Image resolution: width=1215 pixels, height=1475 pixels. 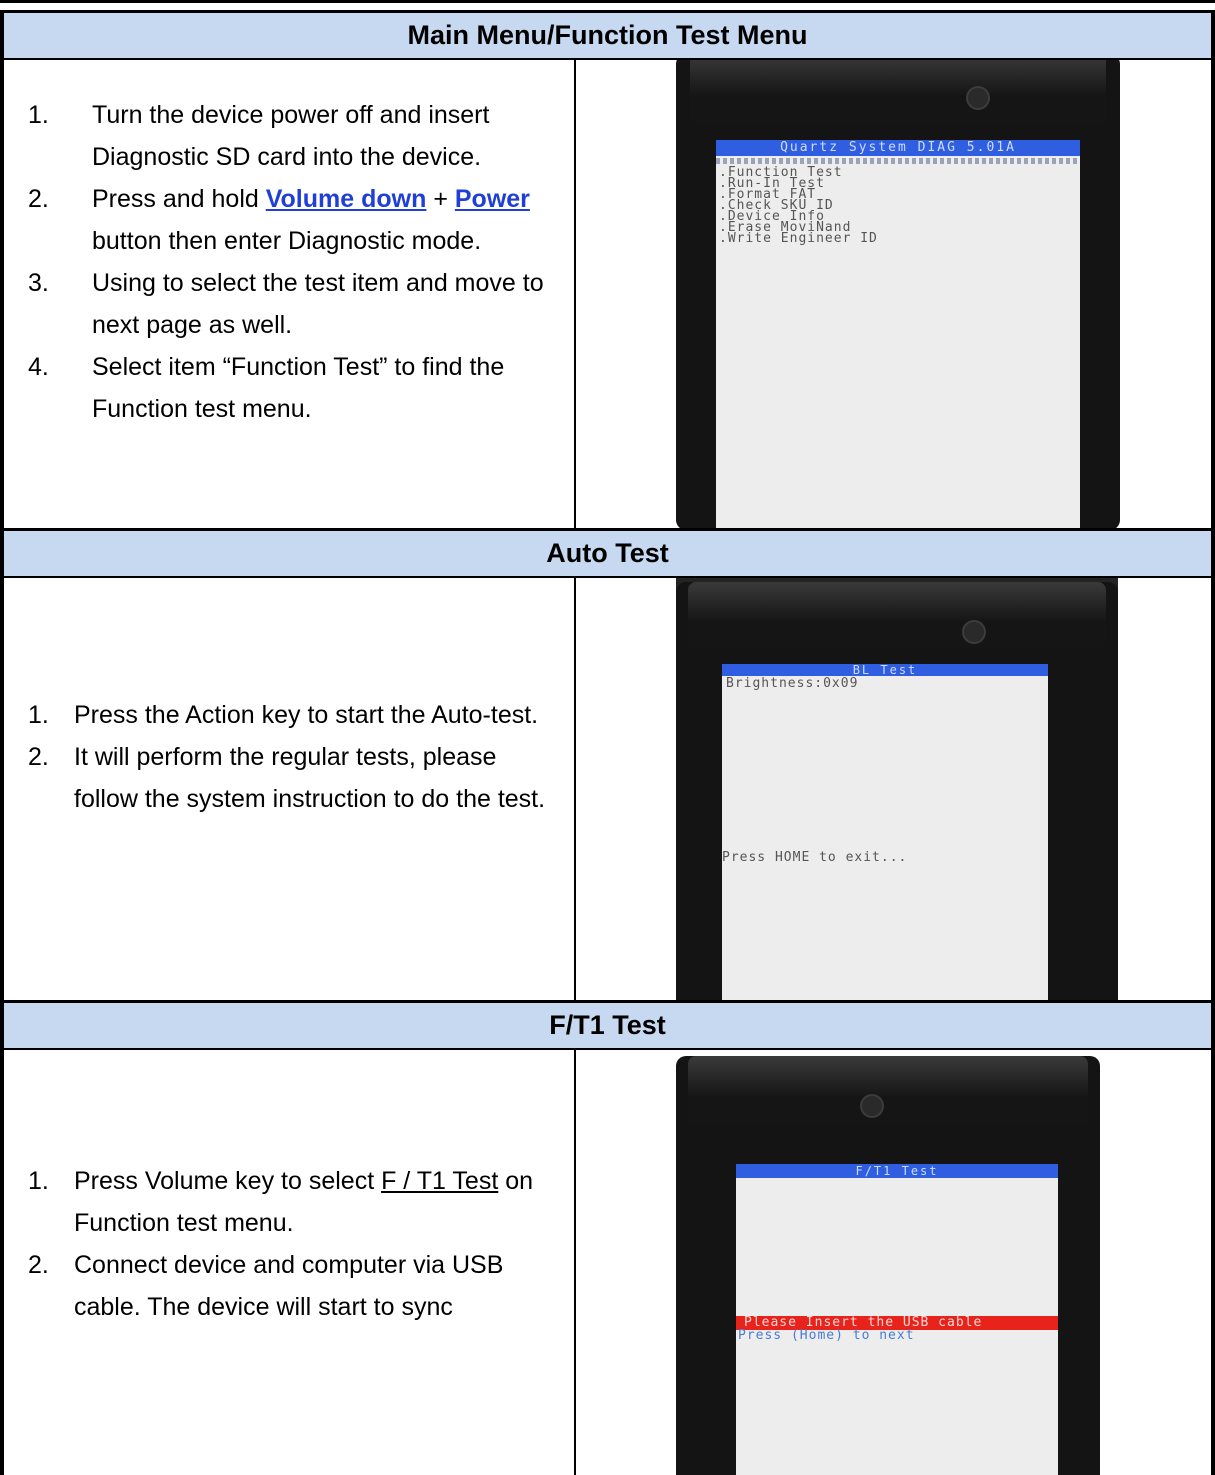 I want to click on step-text: Press and hold, so click(x=179, y=199).